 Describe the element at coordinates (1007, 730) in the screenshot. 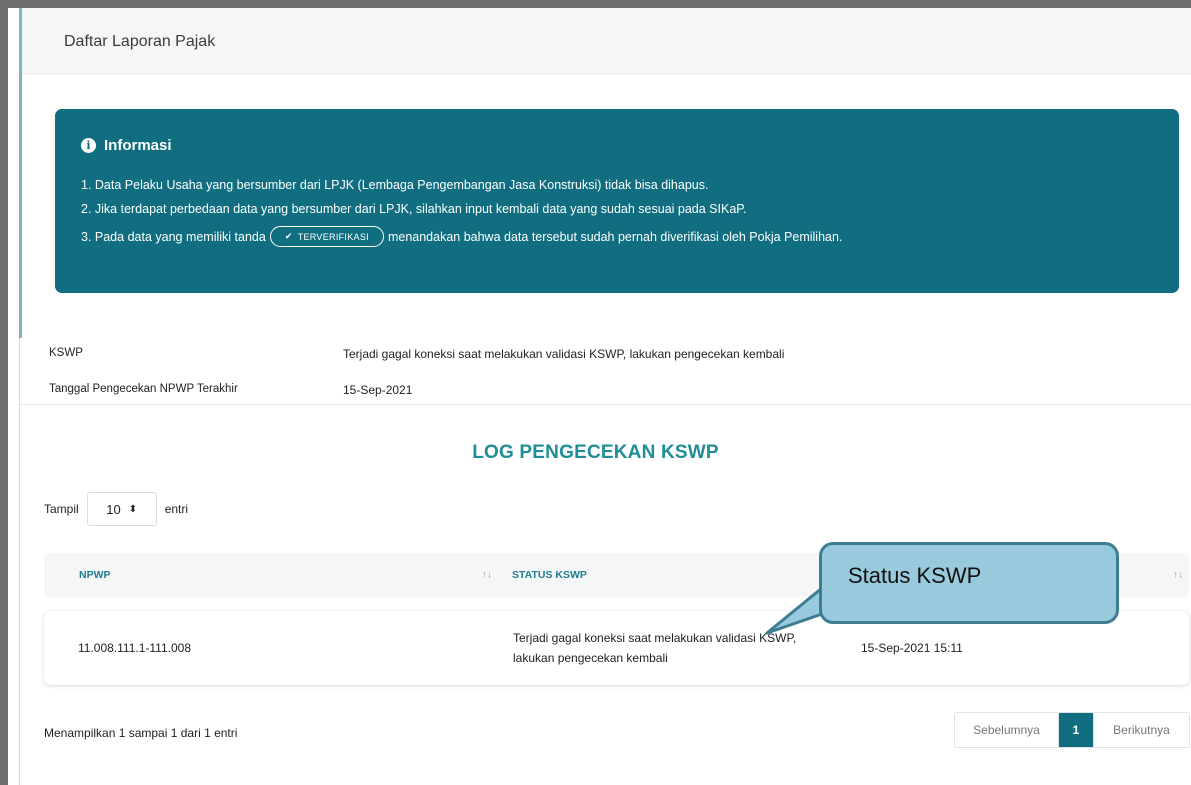

I see `previous-page-button: Sebelumnya` at that location.